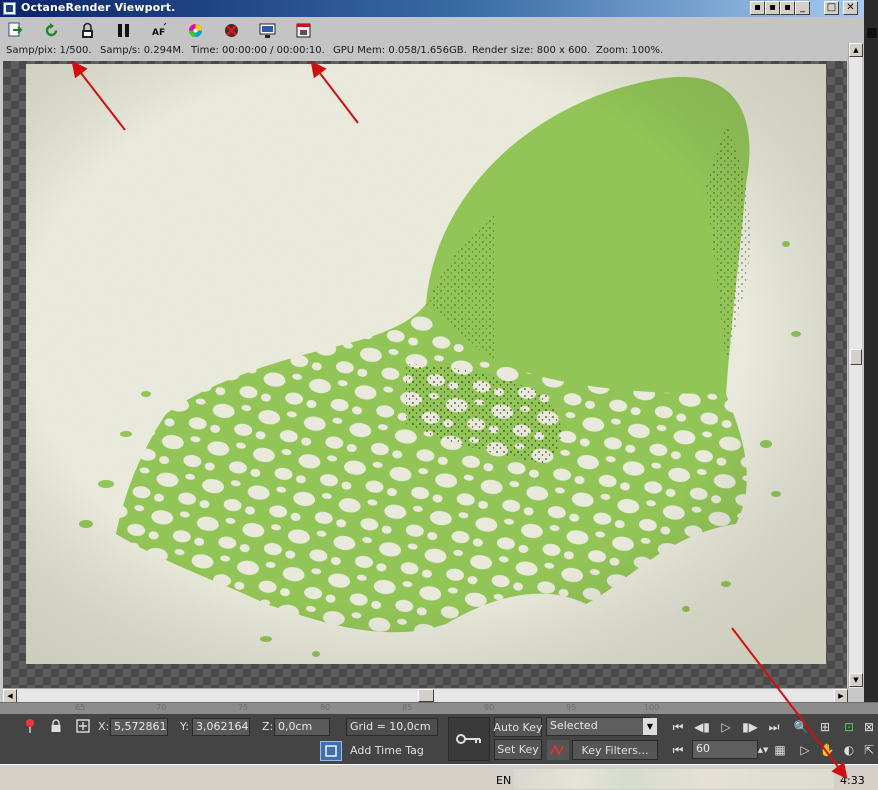  Describe the element at coordinates (142, 50) in the screenshot. I see `samples-per-second: Samp/s: 0.294M.` at that location.